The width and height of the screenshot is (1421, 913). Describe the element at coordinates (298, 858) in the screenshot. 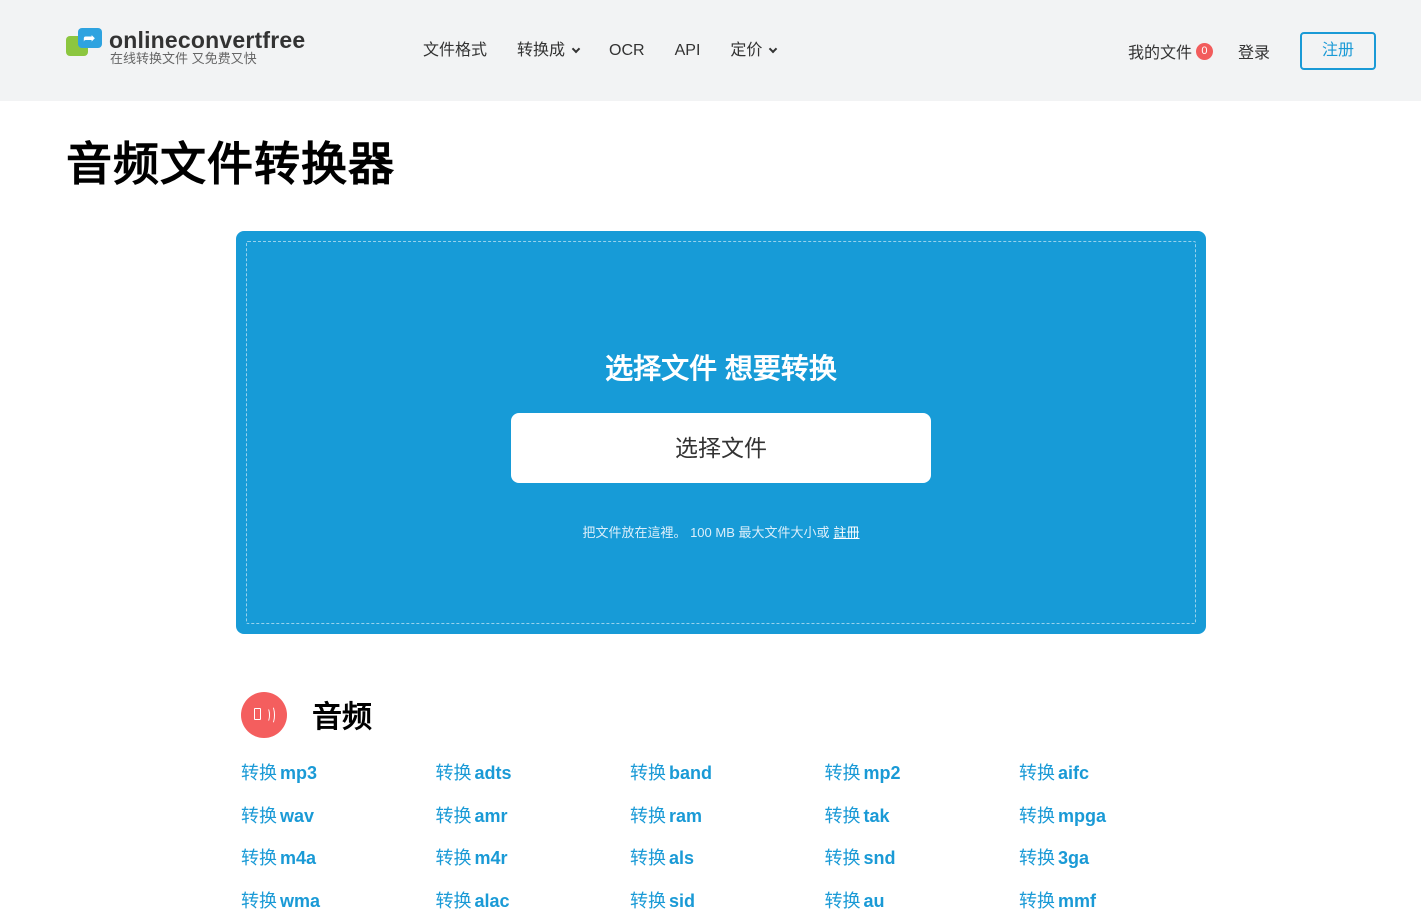

I see `format-name: m4a` at that location.